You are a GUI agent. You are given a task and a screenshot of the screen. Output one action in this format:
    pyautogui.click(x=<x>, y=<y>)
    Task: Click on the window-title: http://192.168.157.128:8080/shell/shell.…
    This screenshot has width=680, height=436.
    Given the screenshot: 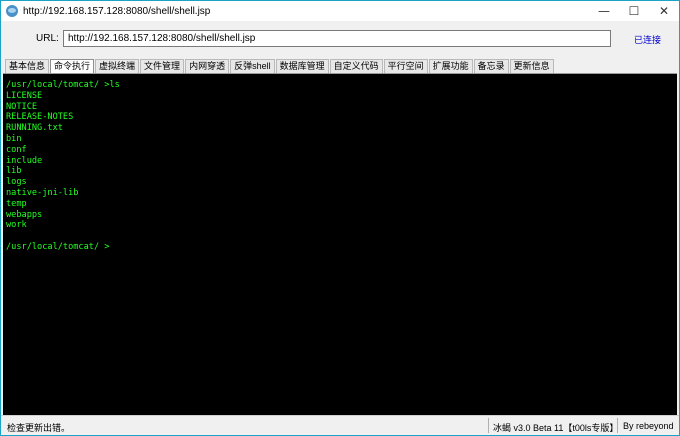 What is the action you would take?
    pyautogui.click(x=117, y=11)
    